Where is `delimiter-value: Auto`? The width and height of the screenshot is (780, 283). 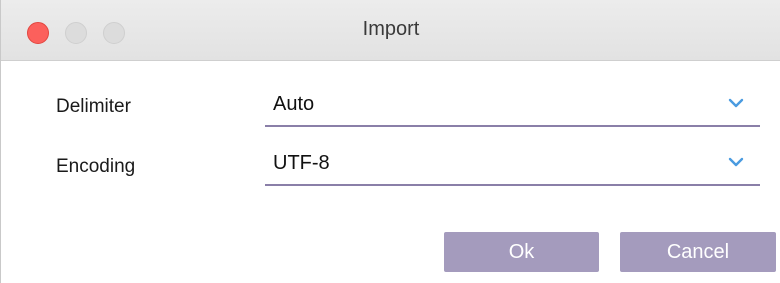 delimiter-value: Auto is located at coordinates (294, 104).